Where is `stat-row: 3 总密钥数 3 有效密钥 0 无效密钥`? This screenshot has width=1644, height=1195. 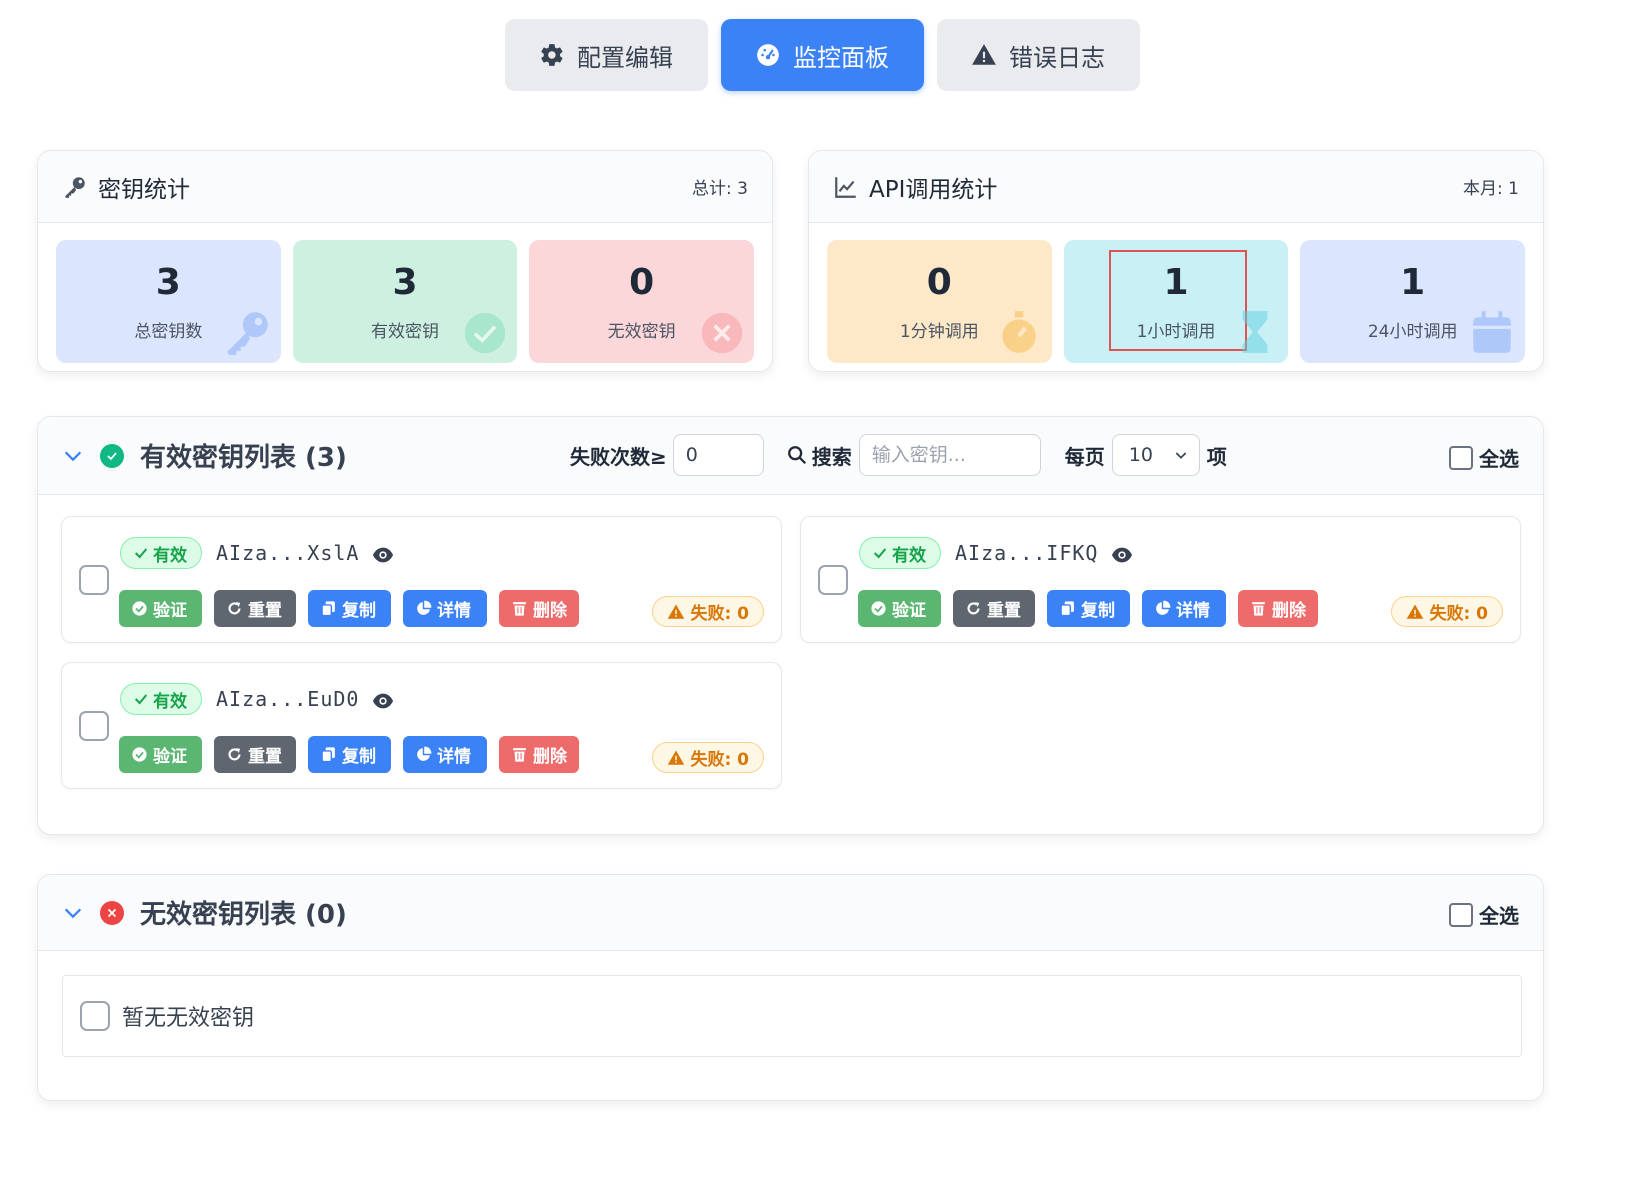
stat-row: 3 总密钥数 3 有效密钥 0 无效密钥 is located at coordinates (405, 301).